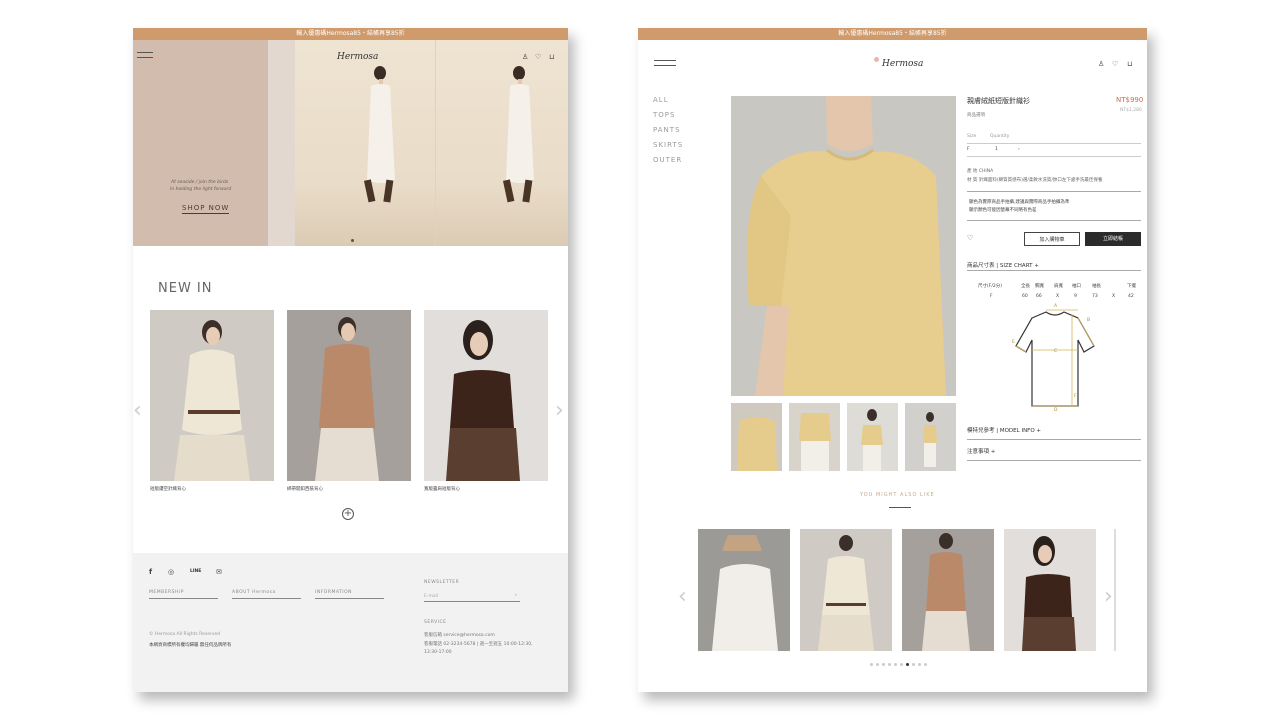 This screenshot has height=720, width=1280. Describe the element at coordinates (200, 182) in the screenshot. I see `hero-tagline-1: At seaside / join the birds` at that location.